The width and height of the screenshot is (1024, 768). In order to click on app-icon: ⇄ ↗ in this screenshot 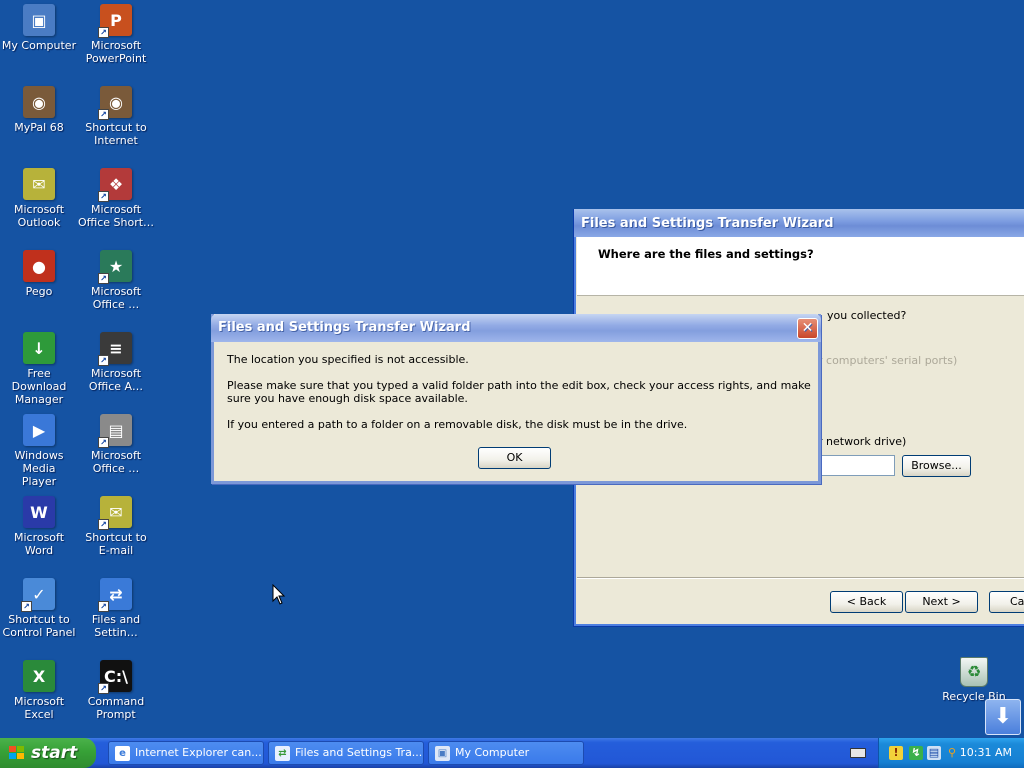, I will do `click(115, 595)`.